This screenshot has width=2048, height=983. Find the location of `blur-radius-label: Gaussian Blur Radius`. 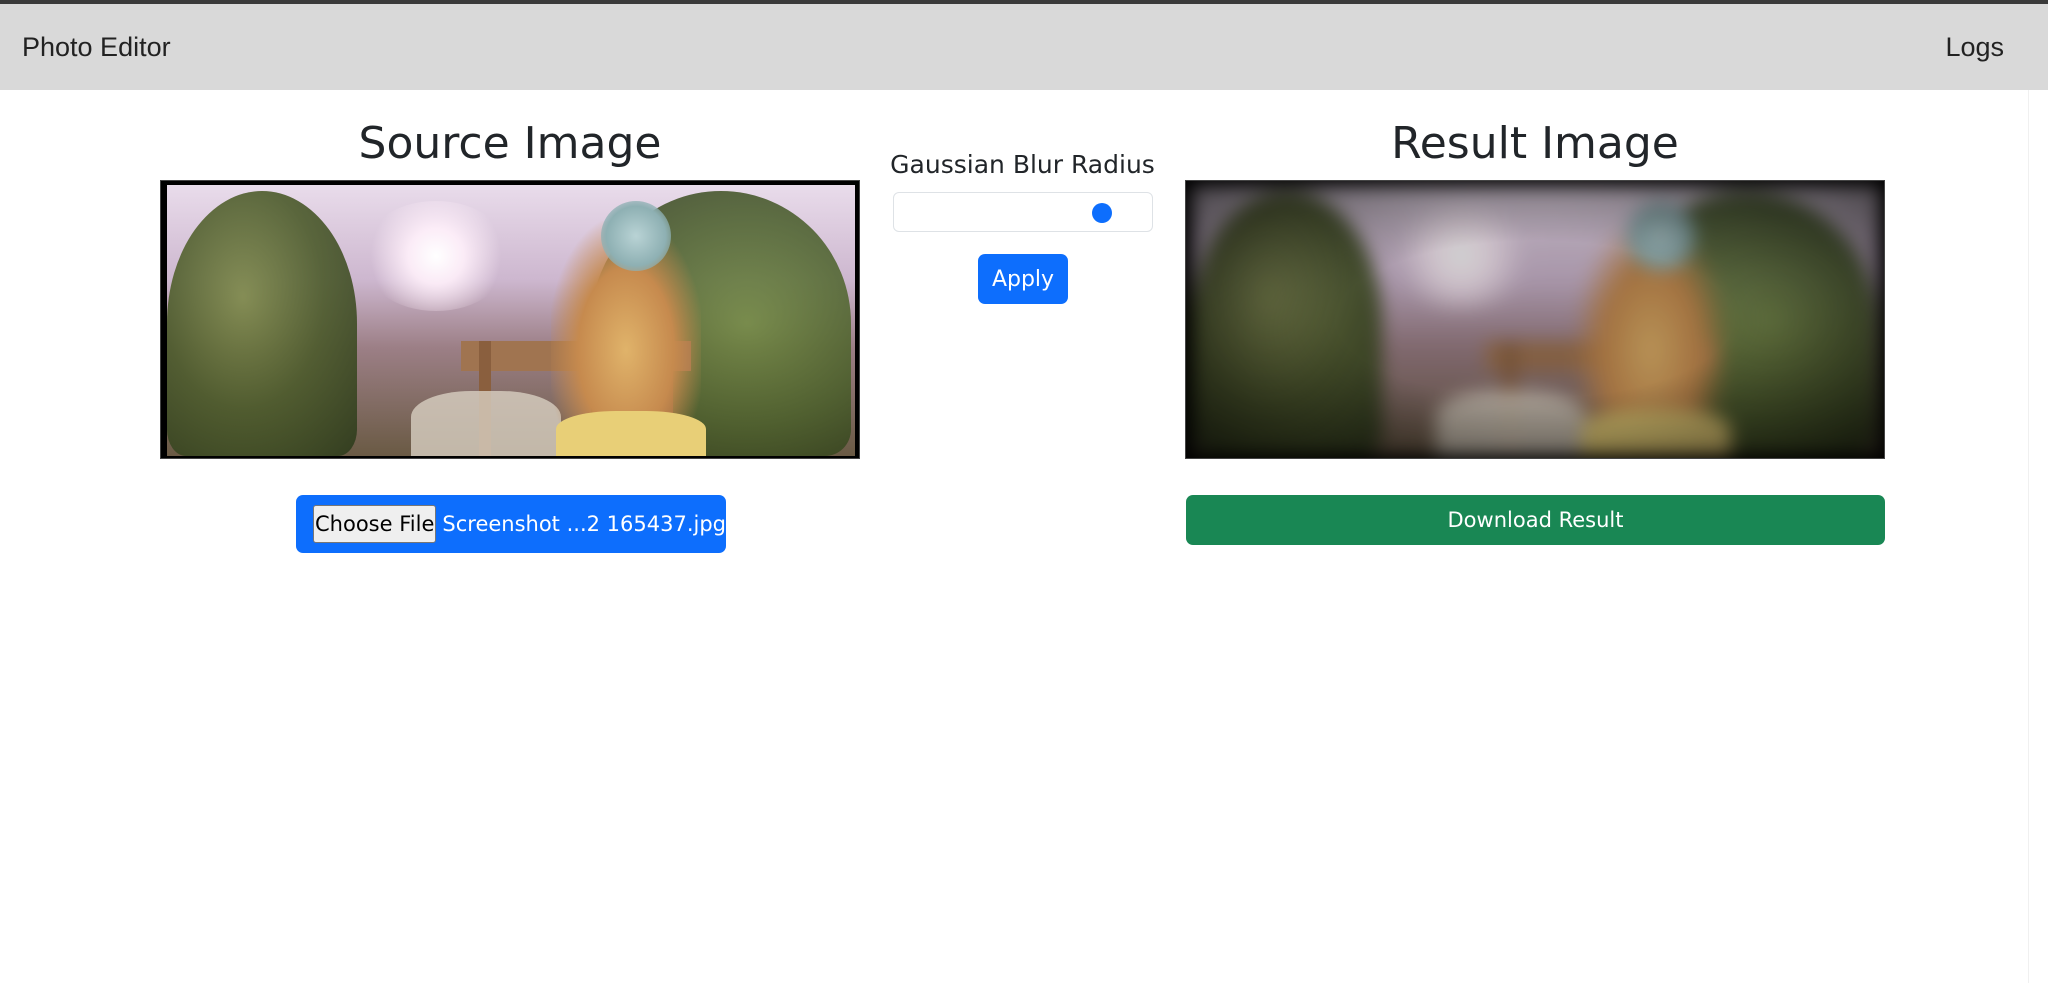

blur-radius-label: Gaussian Blur Radius is located at coordinates (1022, 164).